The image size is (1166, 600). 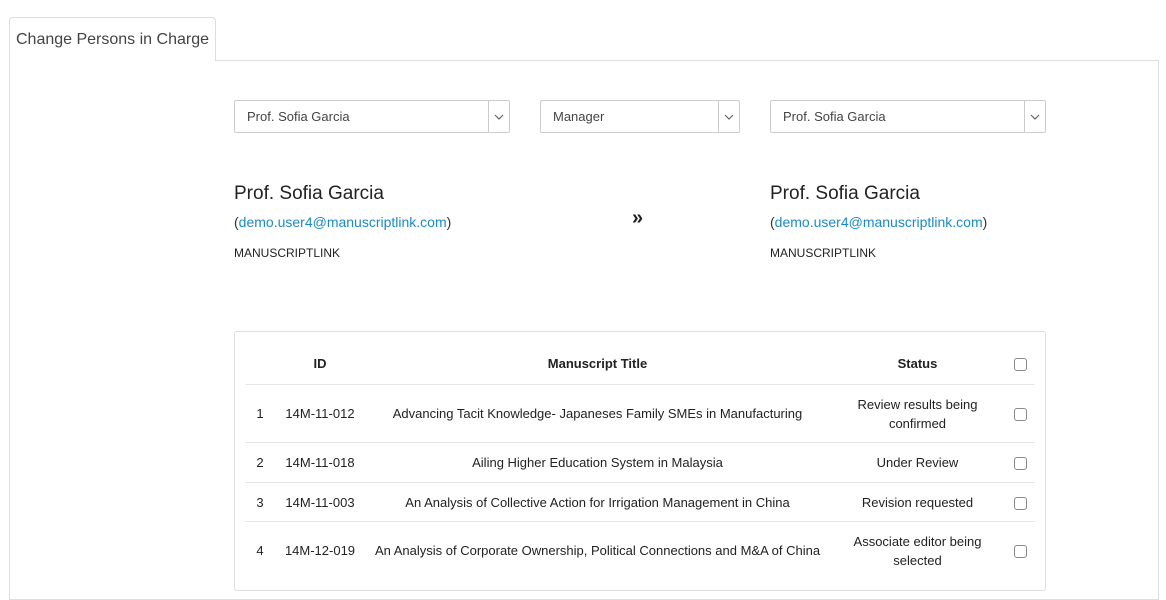 I want to click on from-person-email: (demo.user4@manuscriptlink.com), so click(x=343, y=222).